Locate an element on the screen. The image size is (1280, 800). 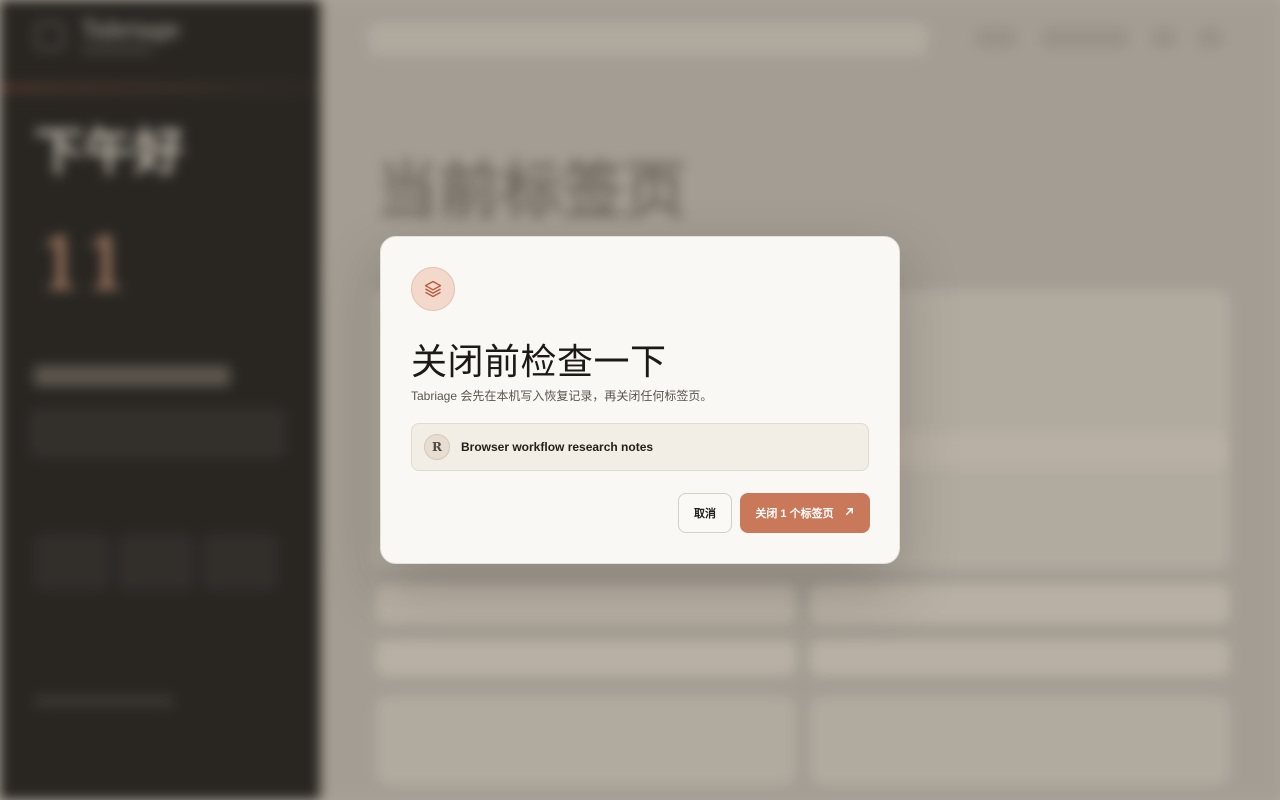
layers-icon is located at coordinates (433, 289).